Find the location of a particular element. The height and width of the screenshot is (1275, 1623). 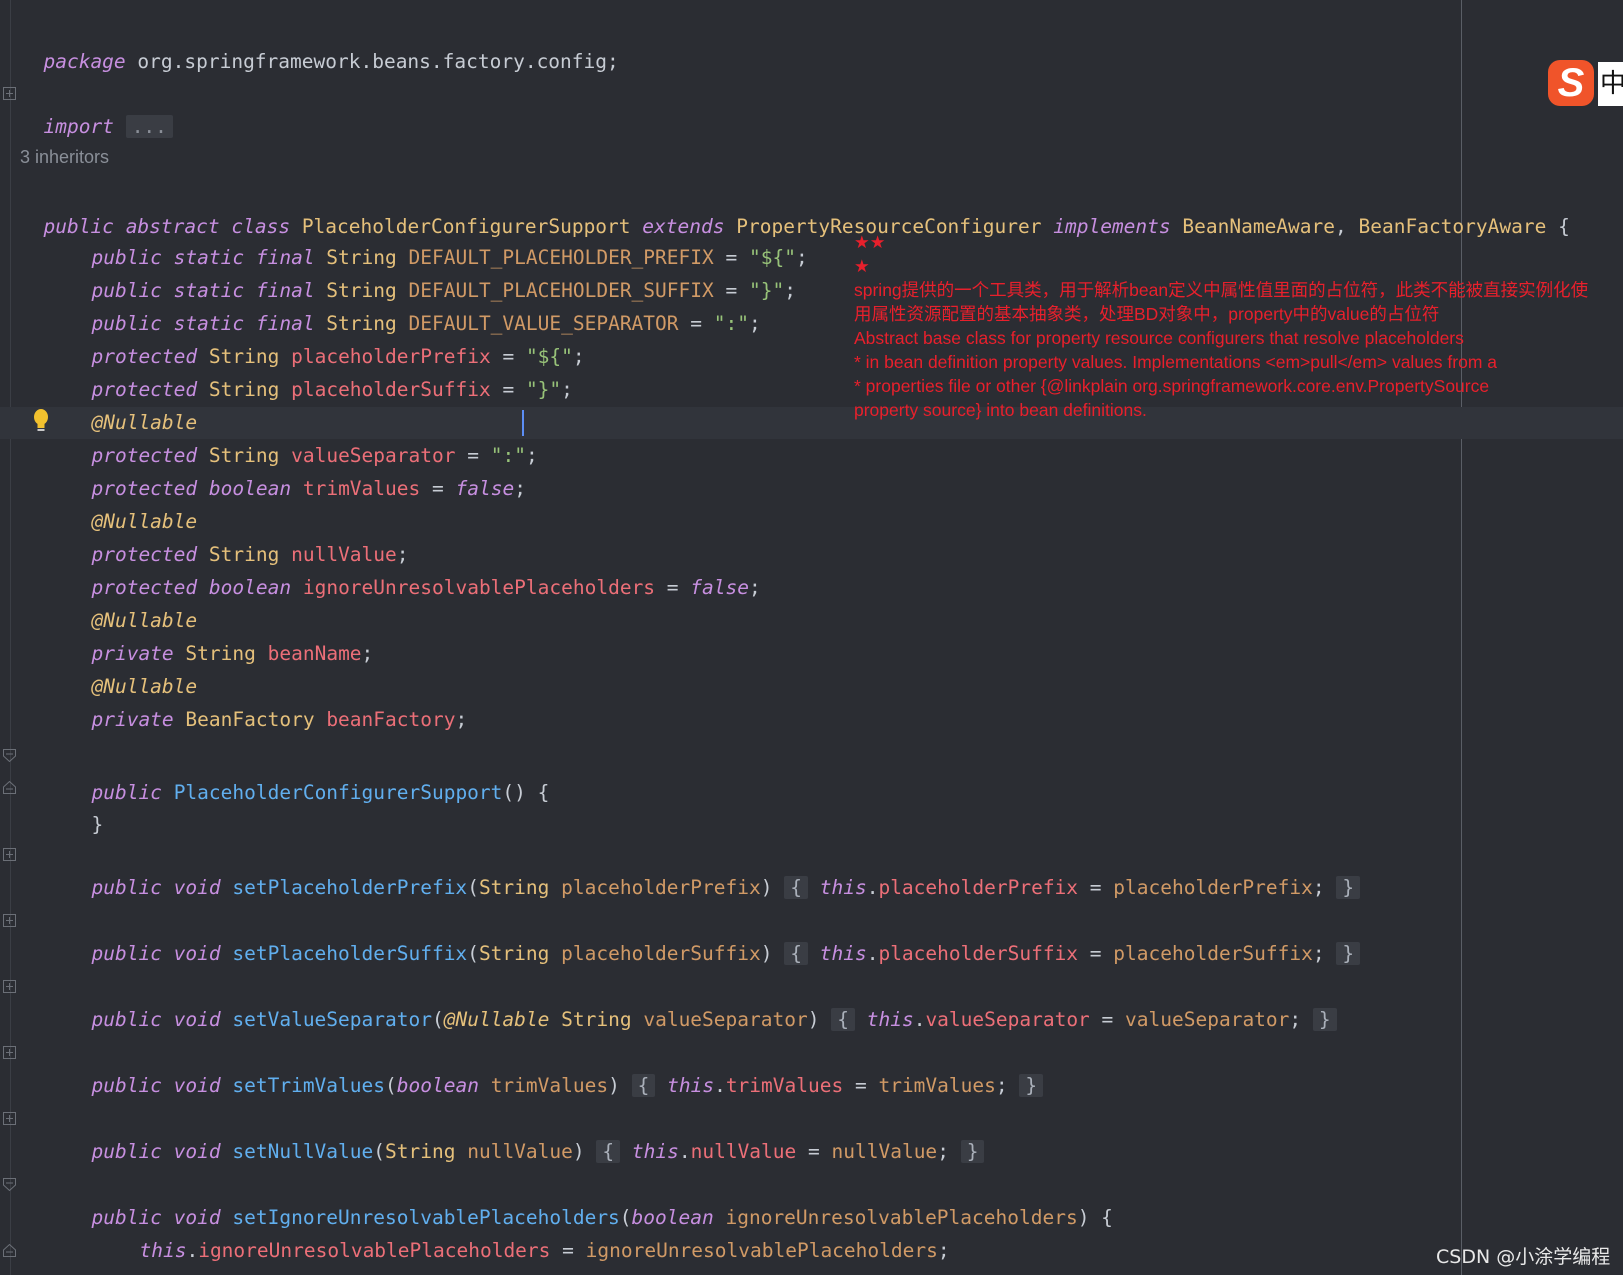

literal: false is located at coordinates (719, 587).